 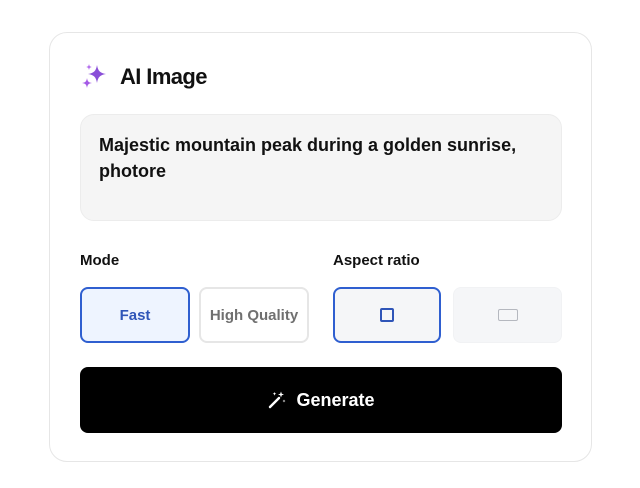 What do you see at coordinates (376, 260) in the screenshot?
I see `aspect-ratio-label: Aspect ratio` at bounding box center [376, 260].